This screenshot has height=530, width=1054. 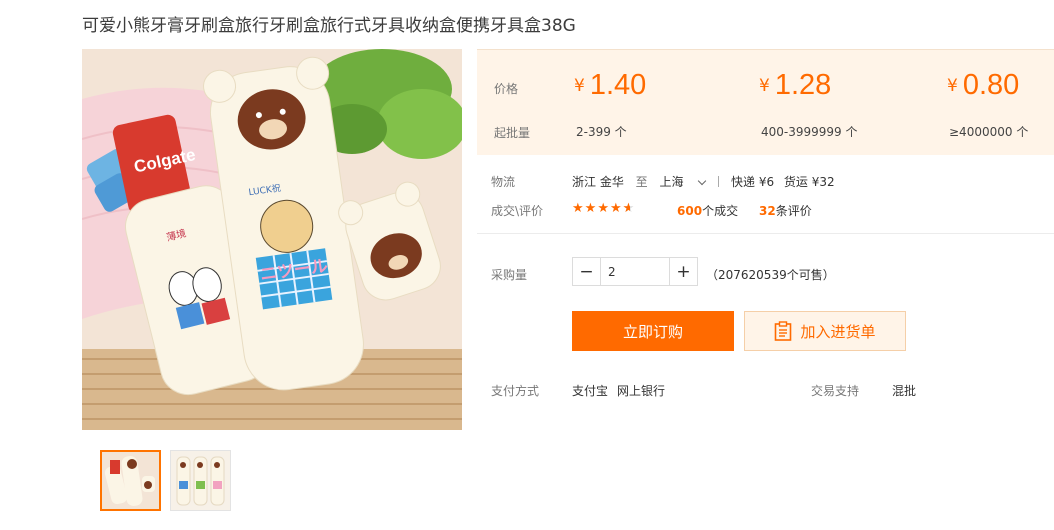 What do you see at coordinates (719, 181) in the screenshot?
I see `divider` at bounding box center [719, 181].